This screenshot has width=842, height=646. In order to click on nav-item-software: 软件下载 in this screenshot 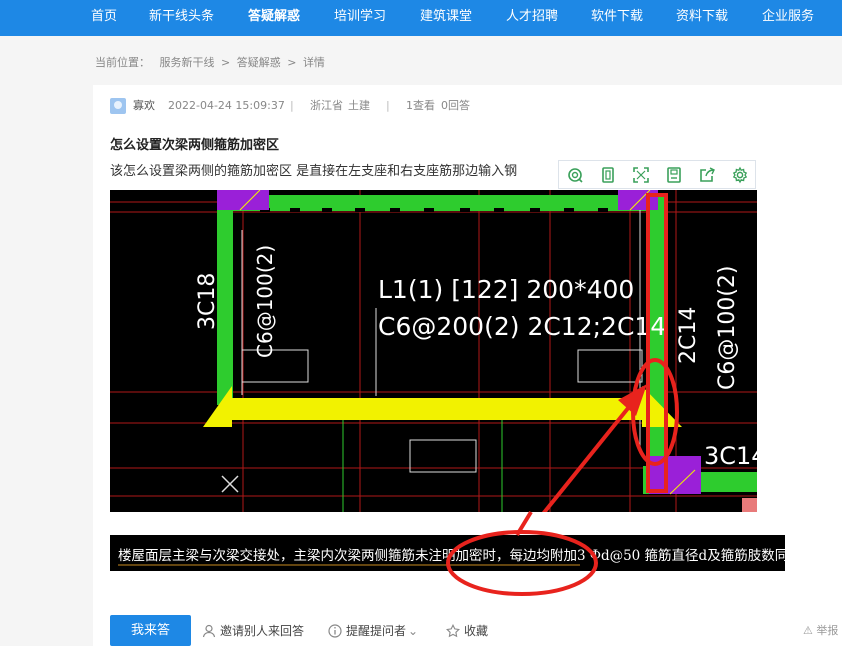, I will do `click(617, 18)`.